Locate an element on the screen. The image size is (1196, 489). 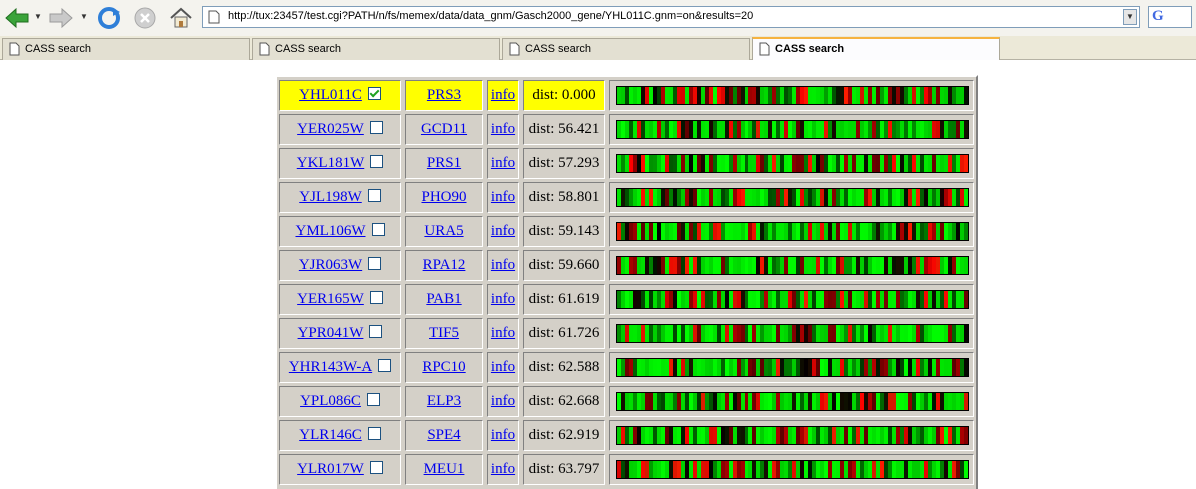
stop-icon is located at coordinates (145, 18).